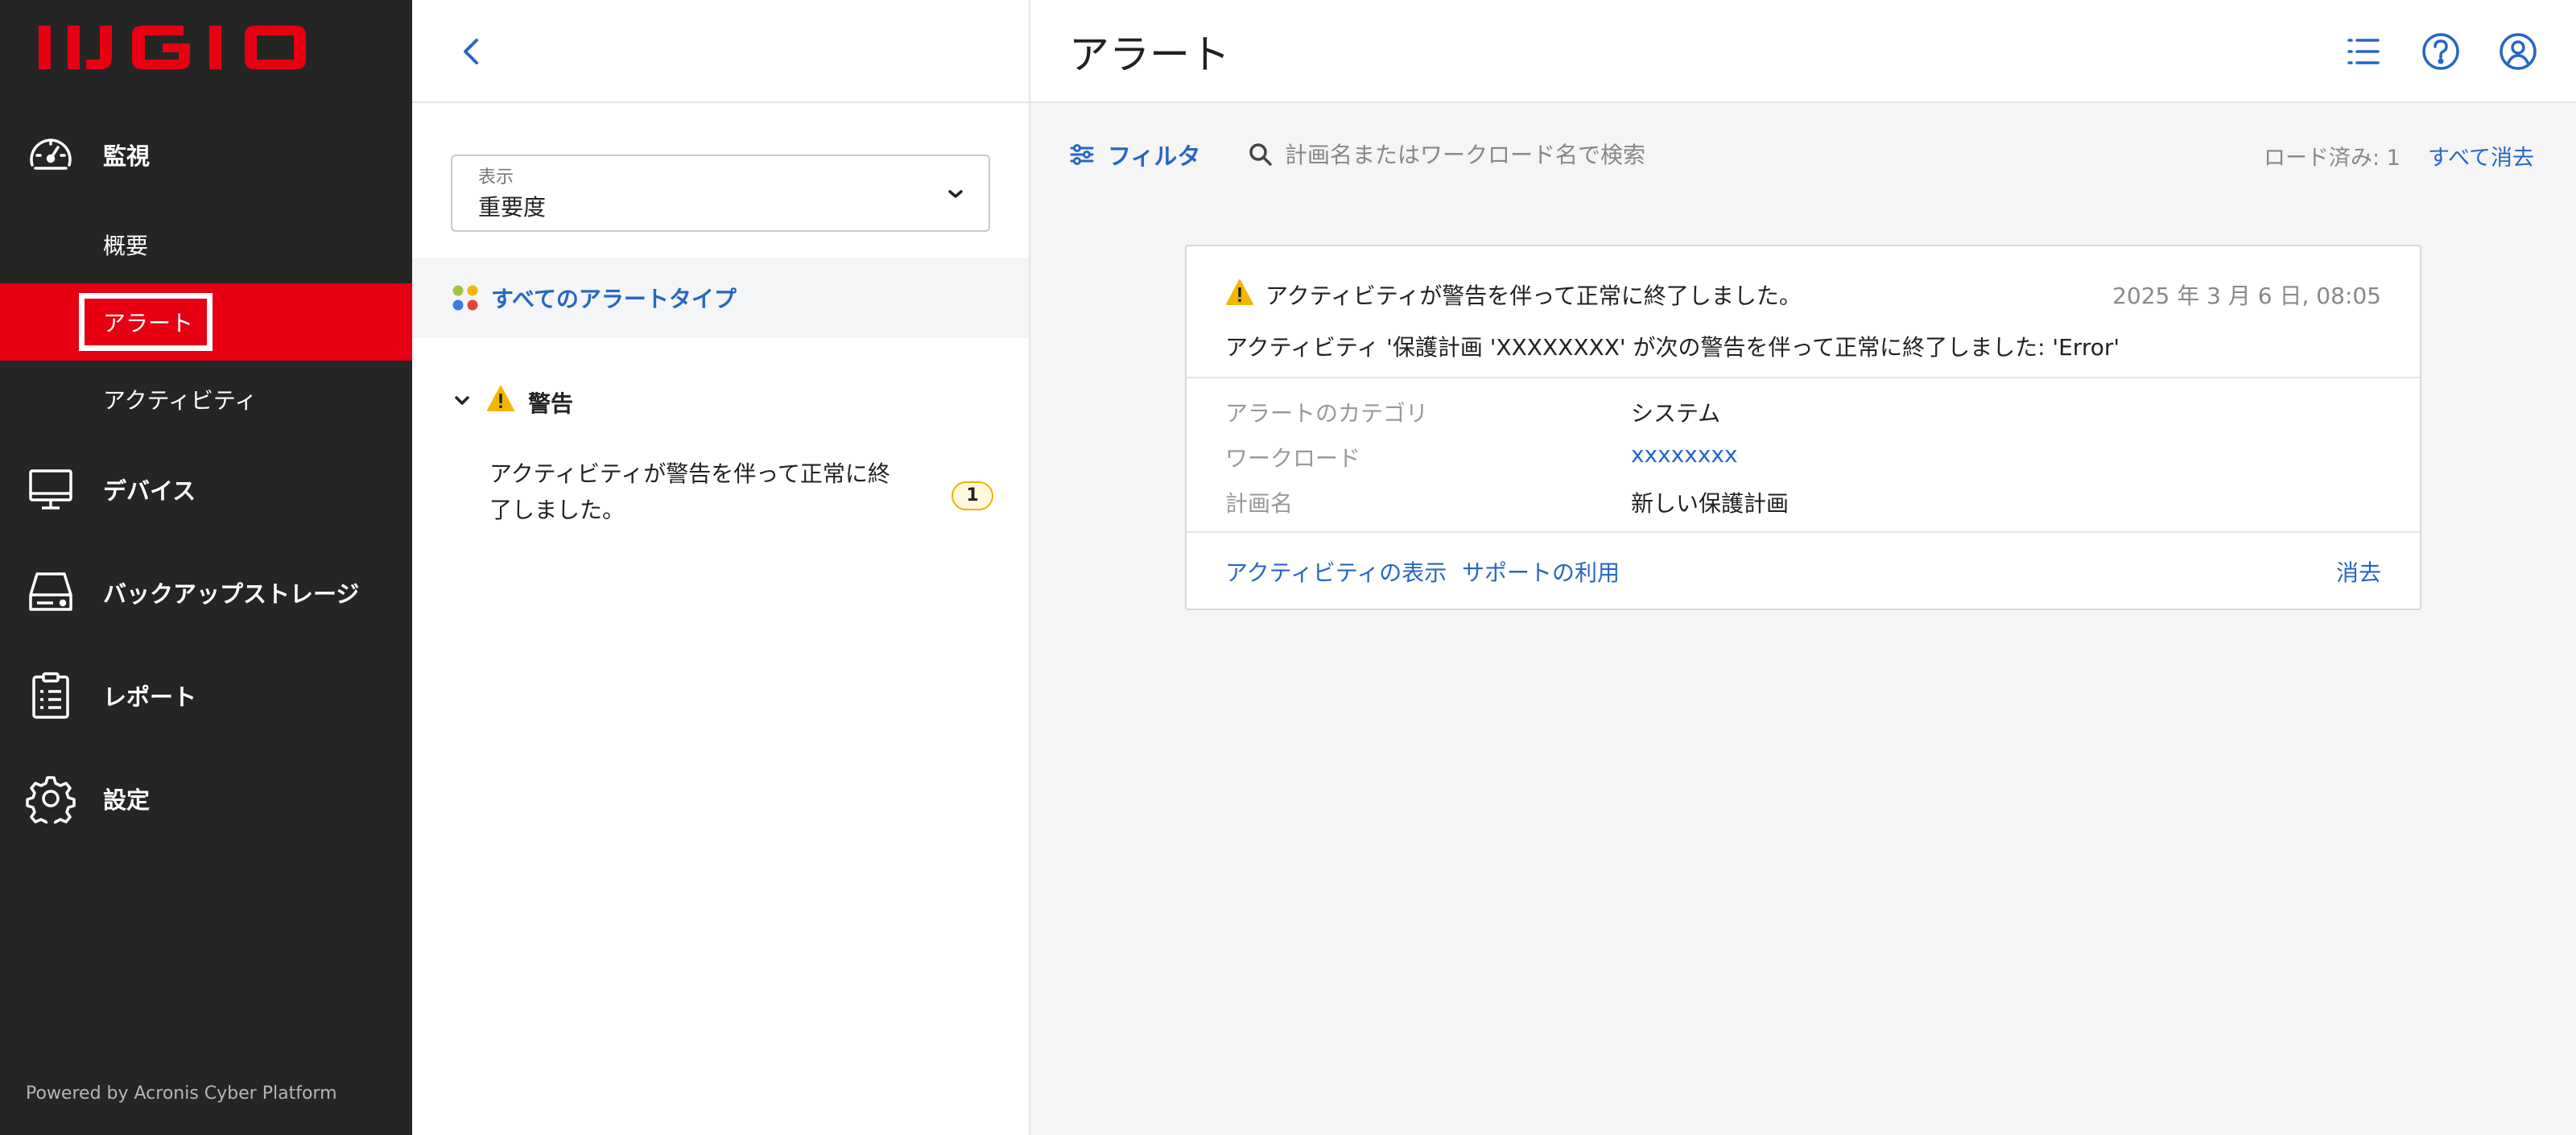 This screenshot has width=2576, height=1135. What do you see at coordinates (2363, 52) in the screenshot?
I see `list-icon` at bounding box center [2363, 52].